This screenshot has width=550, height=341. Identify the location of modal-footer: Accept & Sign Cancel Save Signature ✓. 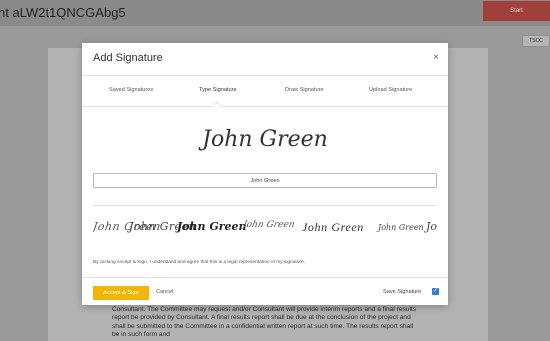
(265, 291).